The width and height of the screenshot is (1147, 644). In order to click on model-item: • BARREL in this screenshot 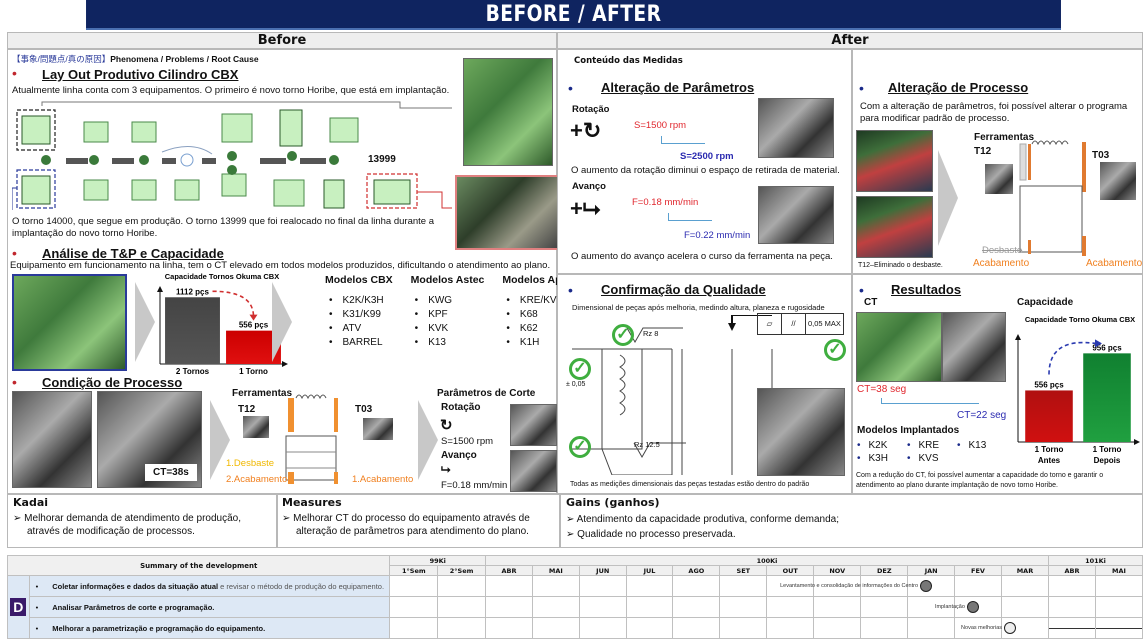, I will do `click(359, 343)`.